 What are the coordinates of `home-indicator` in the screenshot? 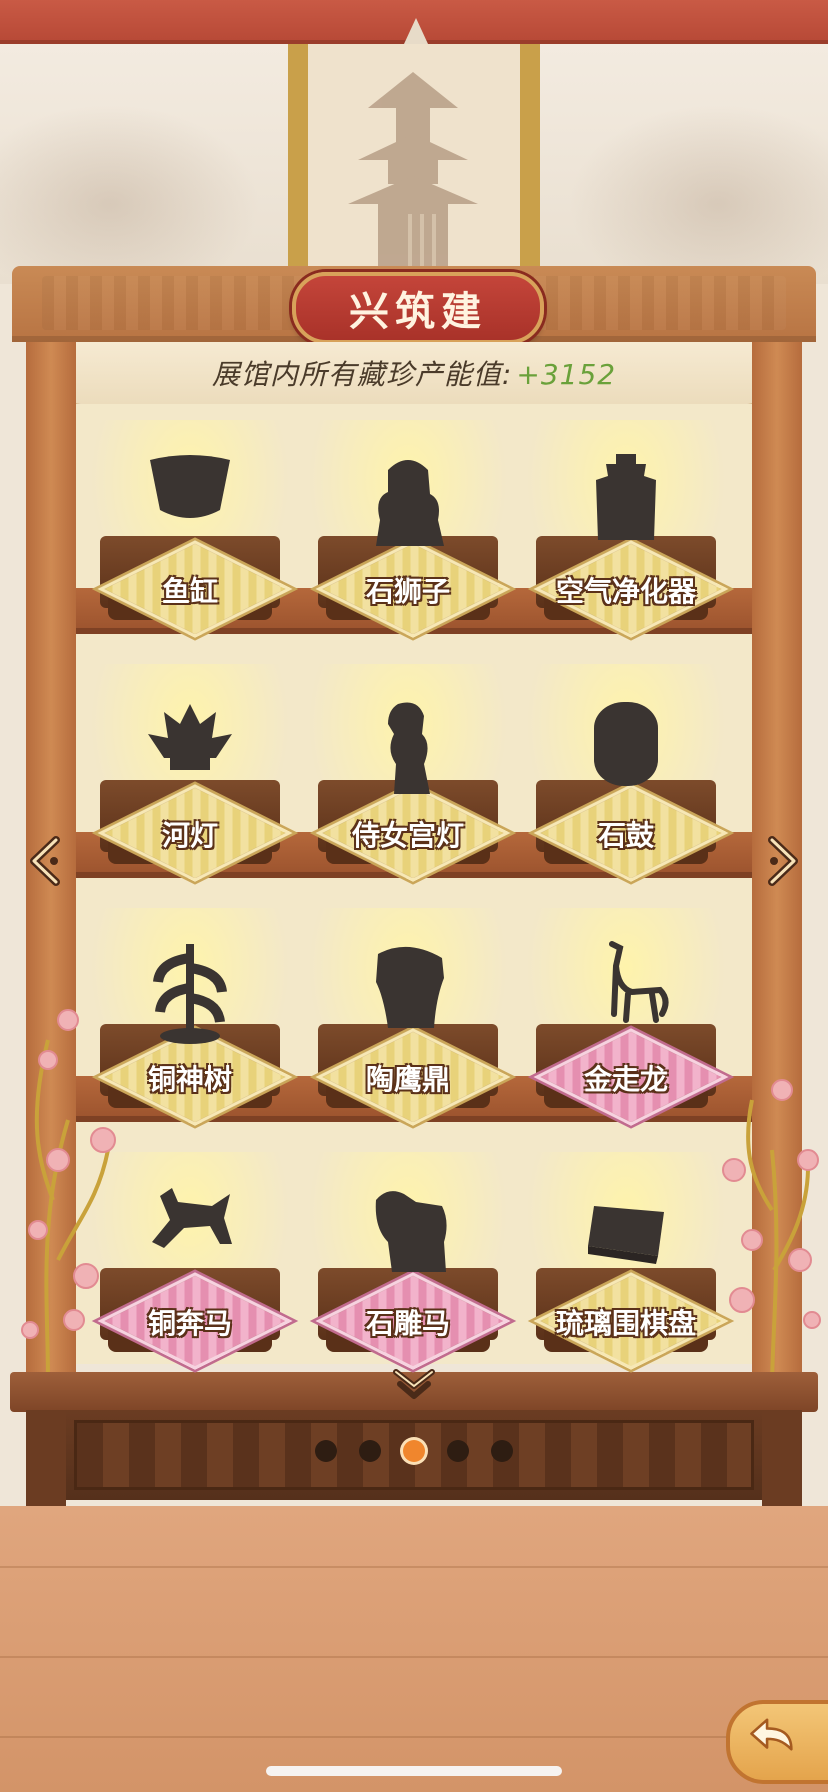 It's located at (414, 1771).